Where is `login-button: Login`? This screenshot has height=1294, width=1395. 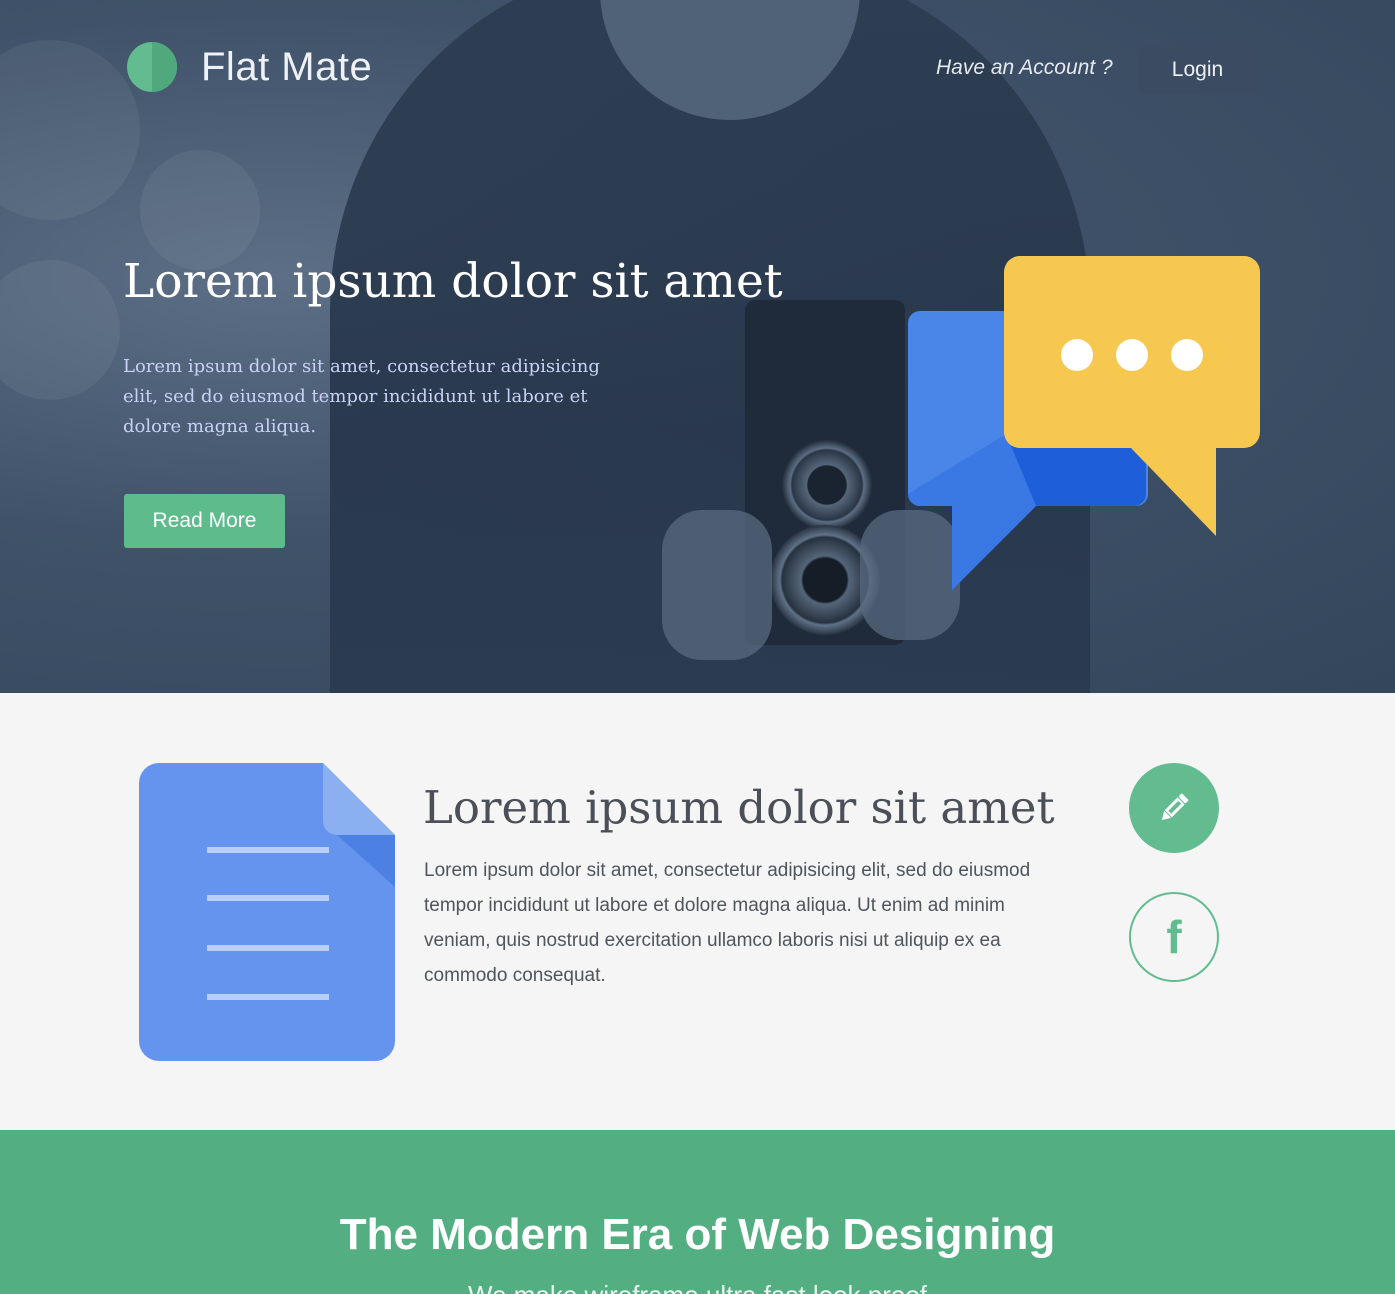 login-button: Login is located at coordinates (1197, 69).